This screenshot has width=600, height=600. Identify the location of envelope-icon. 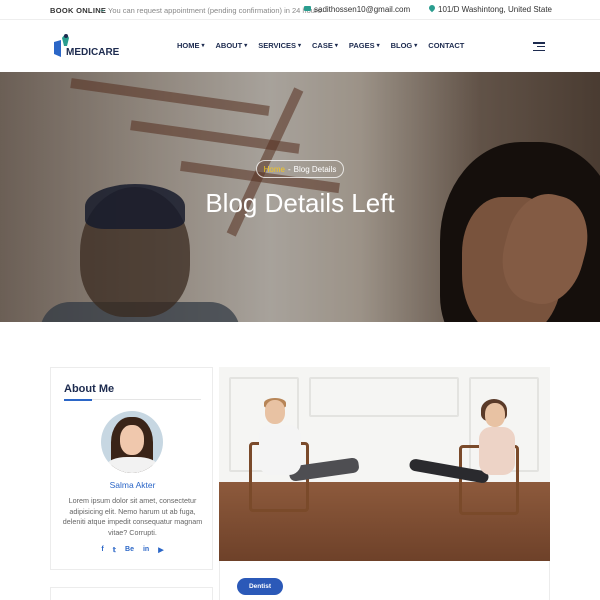
(307, 8).